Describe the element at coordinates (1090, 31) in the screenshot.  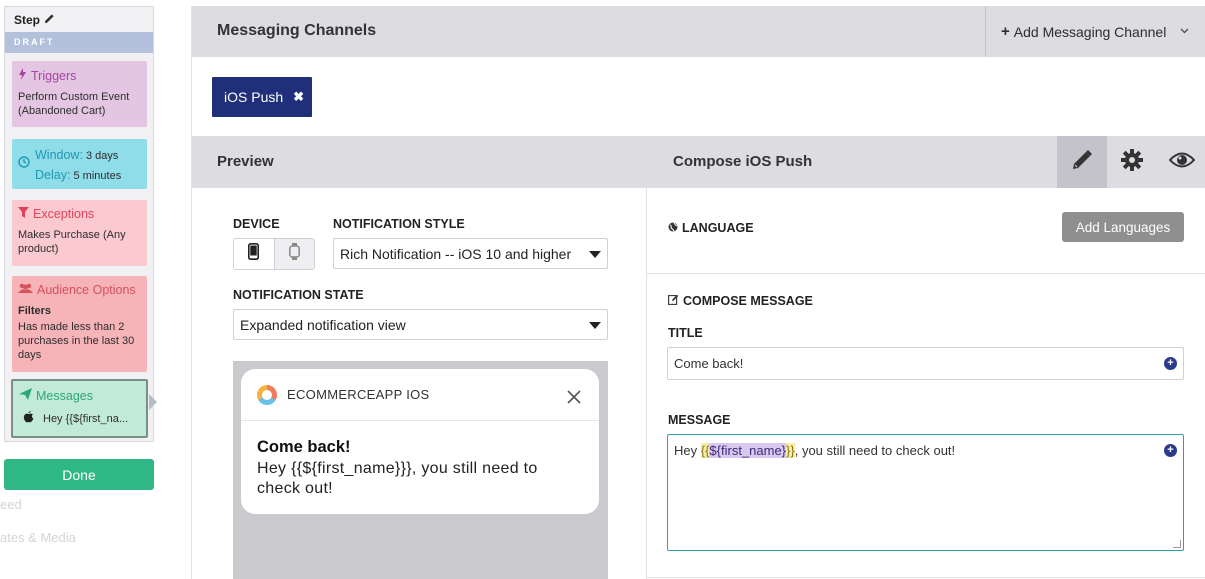
I see `add-channel-label: Add Messaging Channel` at that location.